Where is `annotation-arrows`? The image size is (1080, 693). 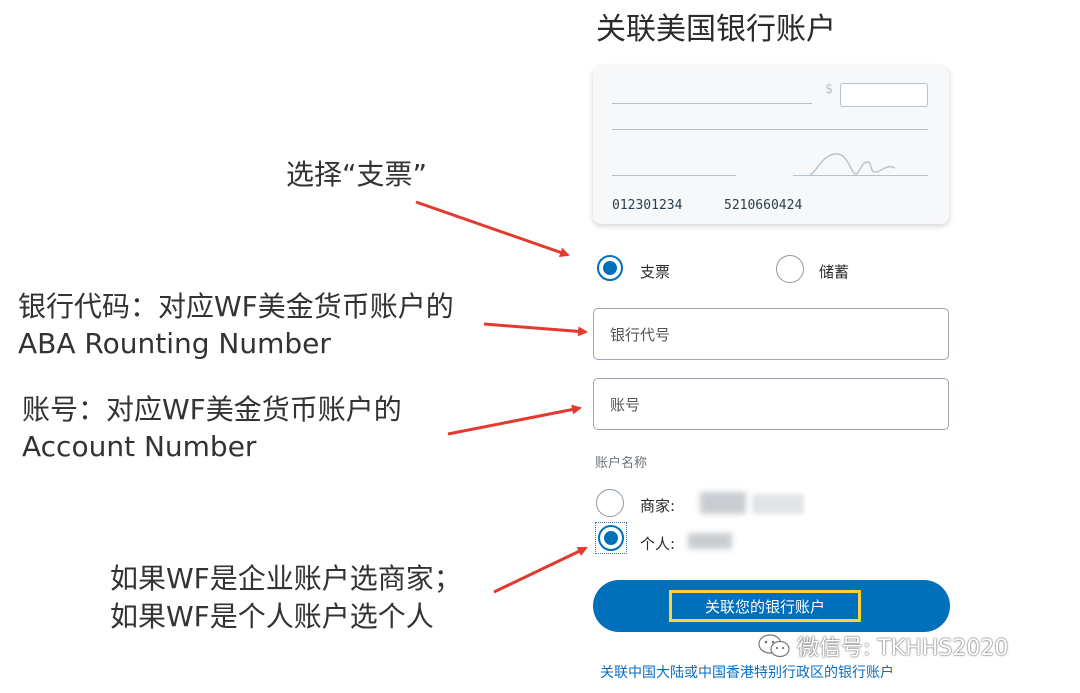
annotation-arrows is located at coordinates (501, 397).